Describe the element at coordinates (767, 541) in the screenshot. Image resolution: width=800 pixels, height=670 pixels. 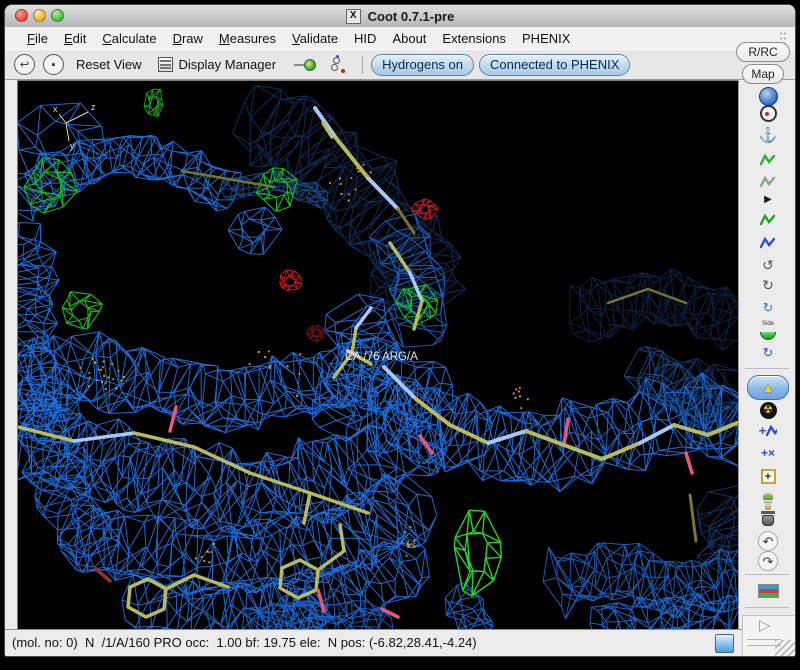
I see `undo-icon: ↶` at that location.